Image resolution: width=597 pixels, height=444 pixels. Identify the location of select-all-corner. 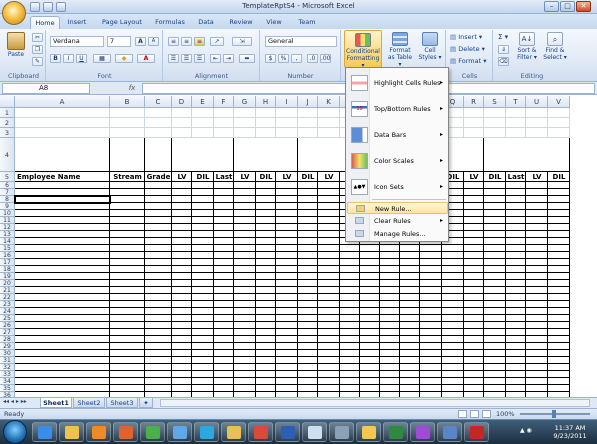
(7, 102).